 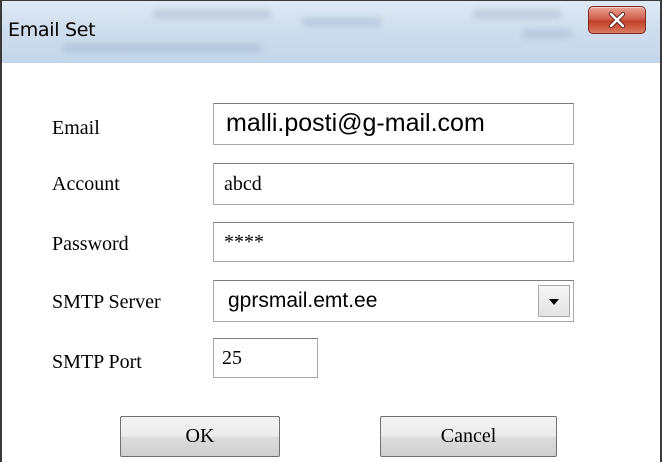 What do you see at coordinates (97, 362) in the screenshot?
I see `smtp-port-label: SMTP Port` at bounding box center [97, 362].